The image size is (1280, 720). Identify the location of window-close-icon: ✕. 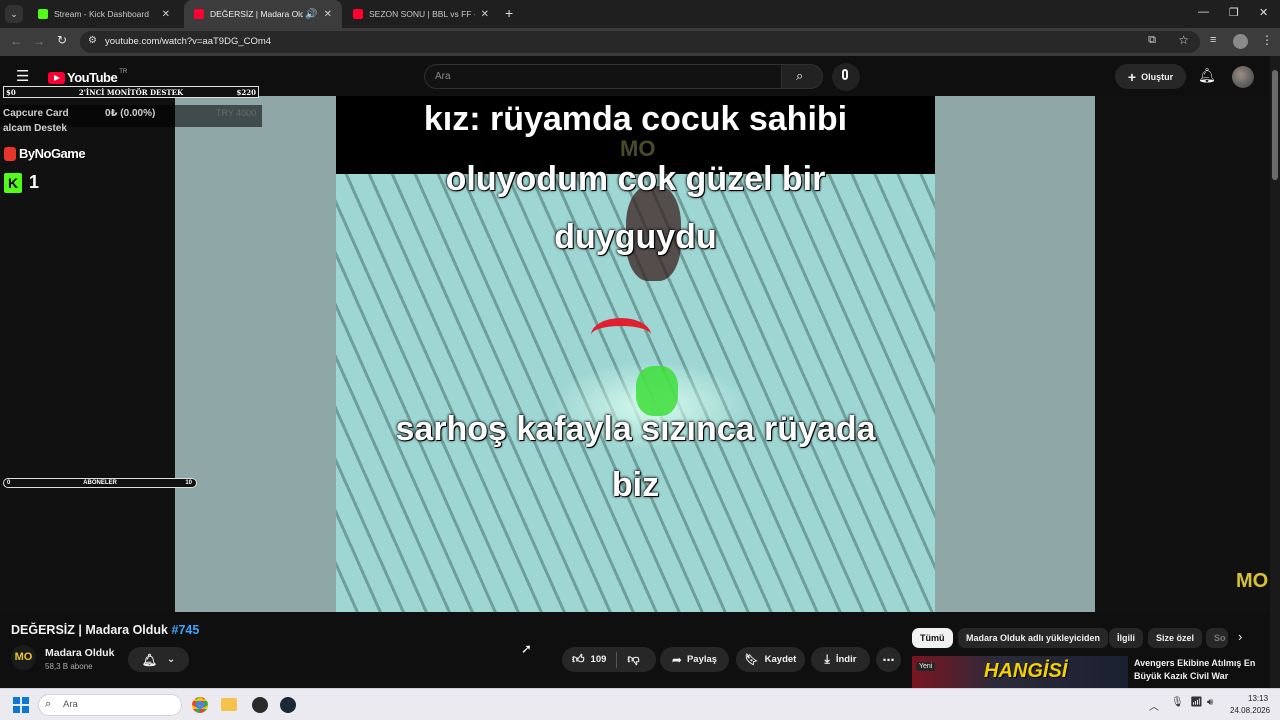
(1263, 12).